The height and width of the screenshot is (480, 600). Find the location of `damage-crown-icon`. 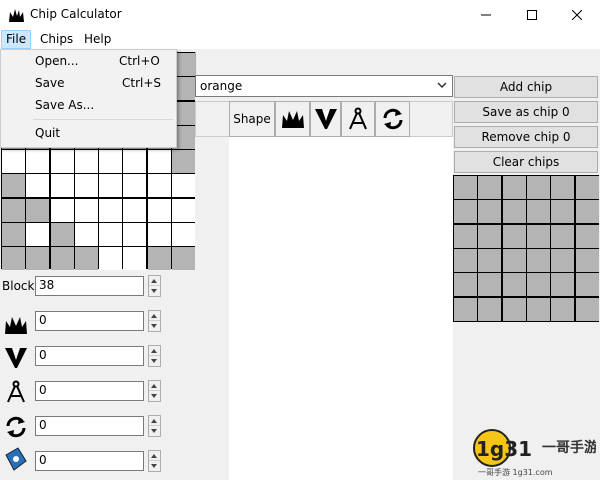

damage-crown-icon is located at coordinates (16, 325).